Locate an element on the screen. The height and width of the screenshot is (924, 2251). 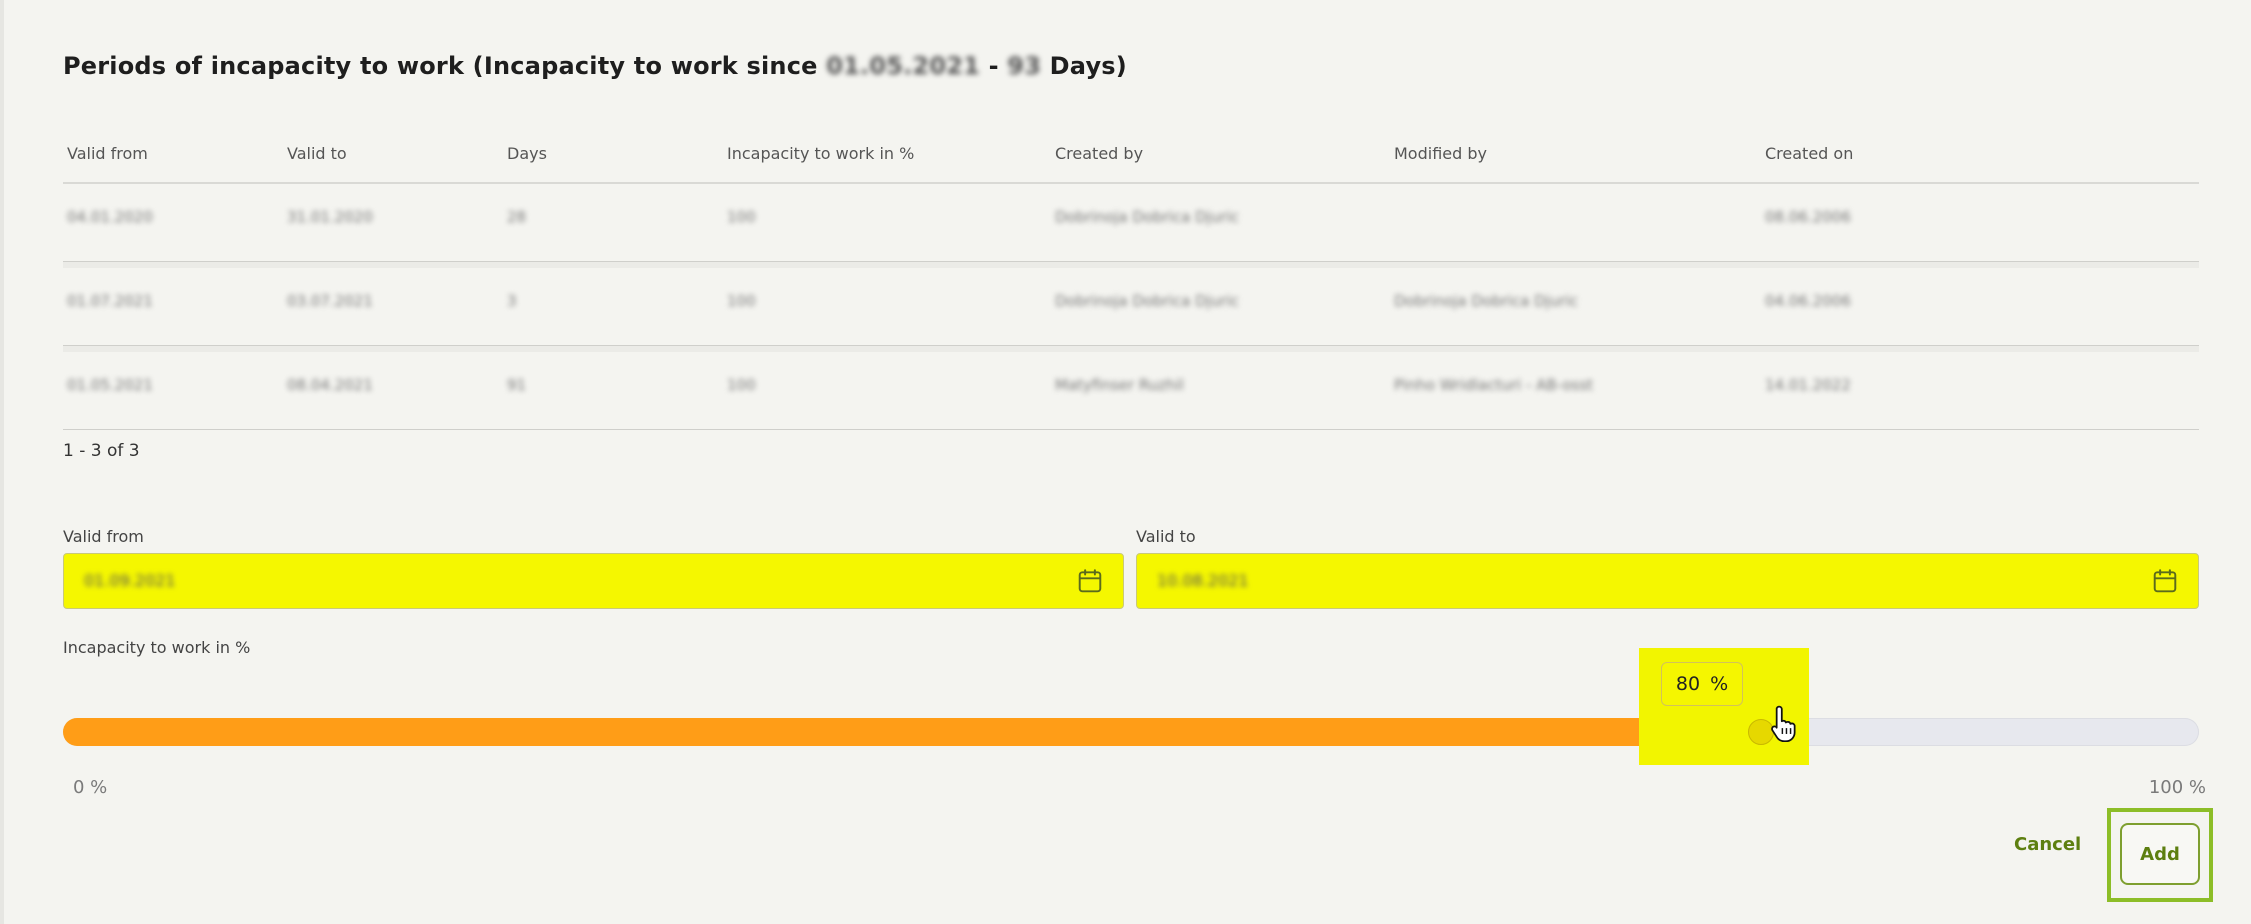
slider-value: 80 is located at coordinates (1688, 684).